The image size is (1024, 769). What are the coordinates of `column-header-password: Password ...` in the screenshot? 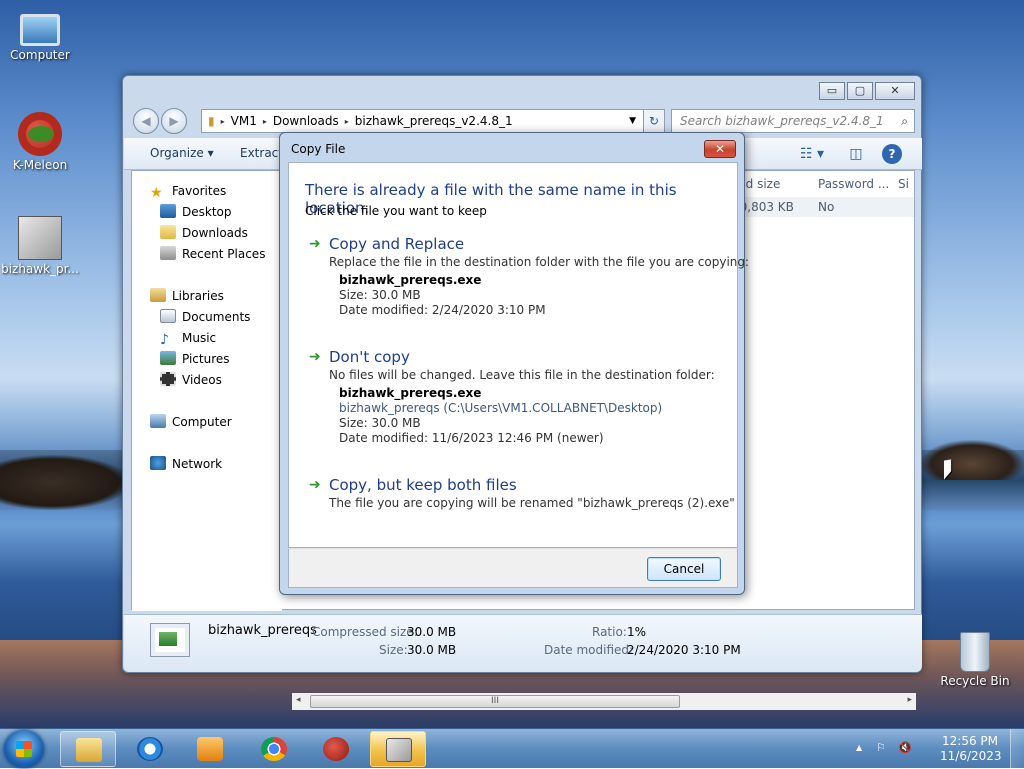 It's located at (853, 184).